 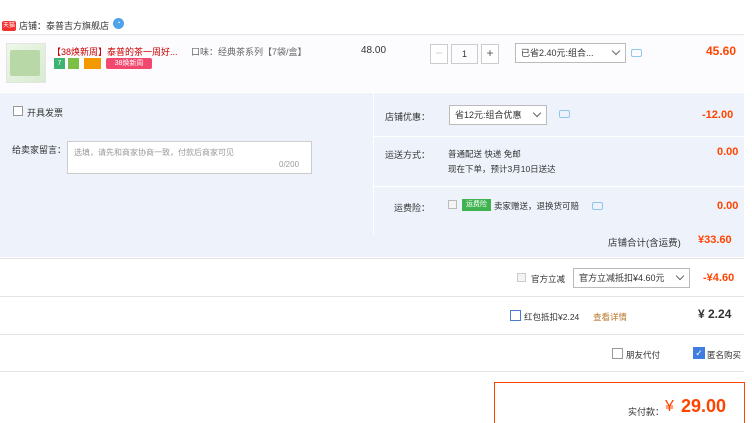 I want to click on quantity-input: 1, so click(x=464, y=54).